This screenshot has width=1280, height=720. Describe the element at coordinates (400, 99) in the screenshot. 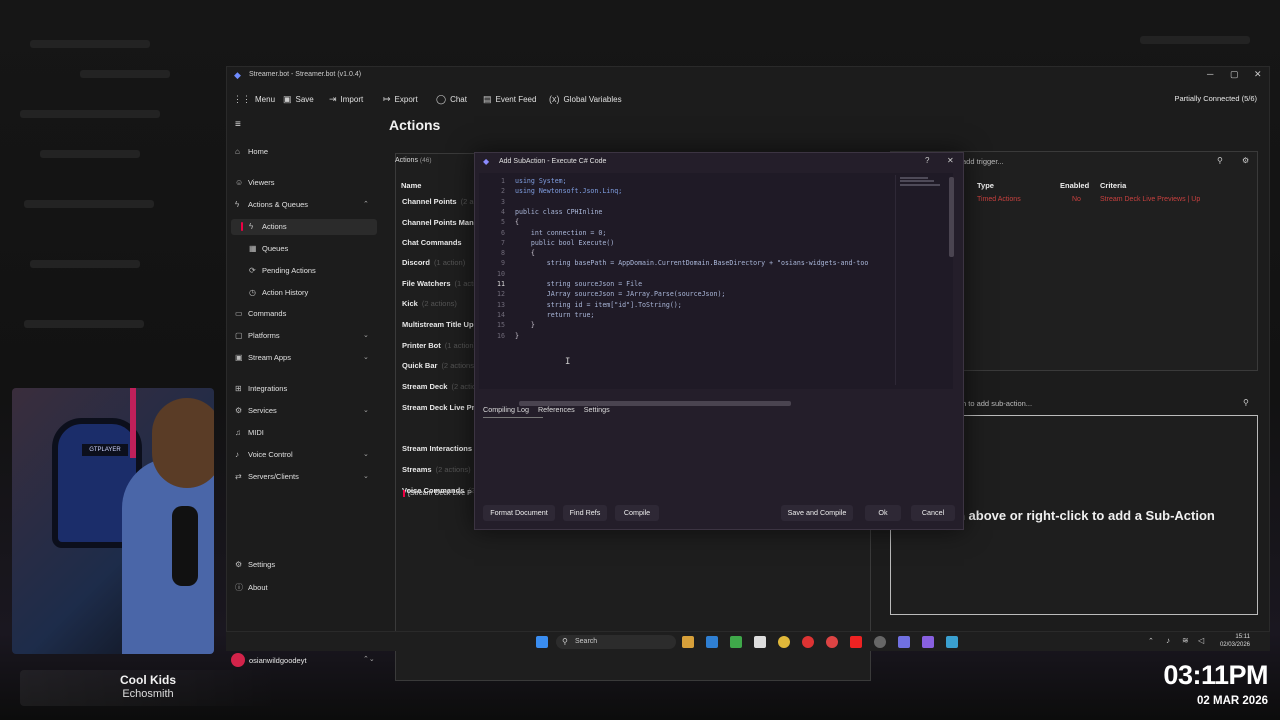

I see `export-button: ↦ Export` at that location.